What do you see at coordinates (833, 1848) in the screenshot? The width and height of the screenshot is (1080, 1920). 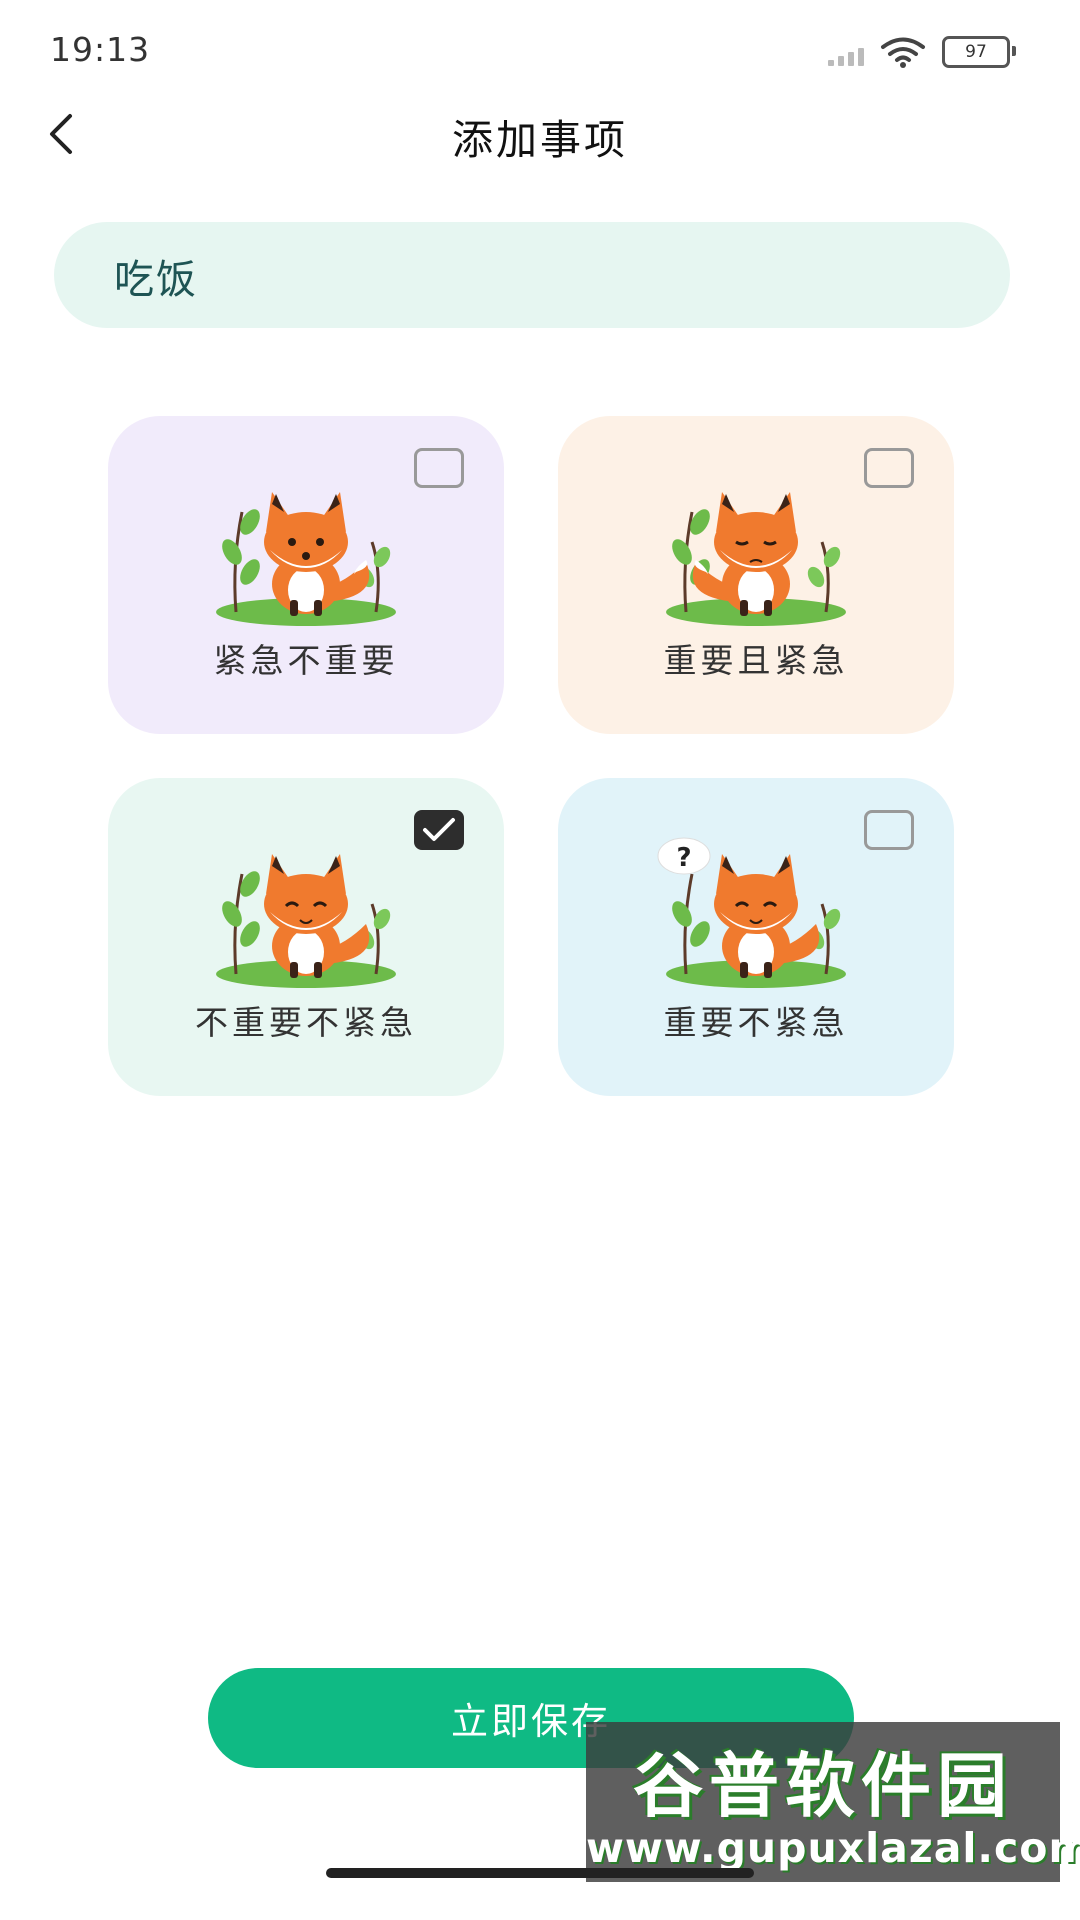 I see `watermark-url: www.gupuxlazal.com` at bounding box center [833, 1848].